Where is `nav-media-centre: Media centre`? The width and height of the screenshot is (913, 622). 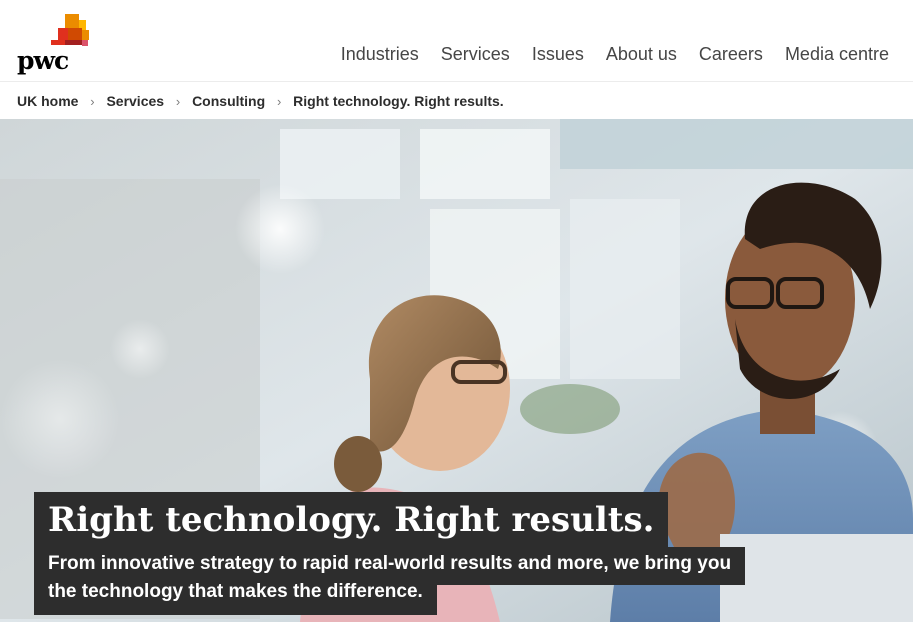 nav-media-centre: Media centre is located at coordinates (837, 54).